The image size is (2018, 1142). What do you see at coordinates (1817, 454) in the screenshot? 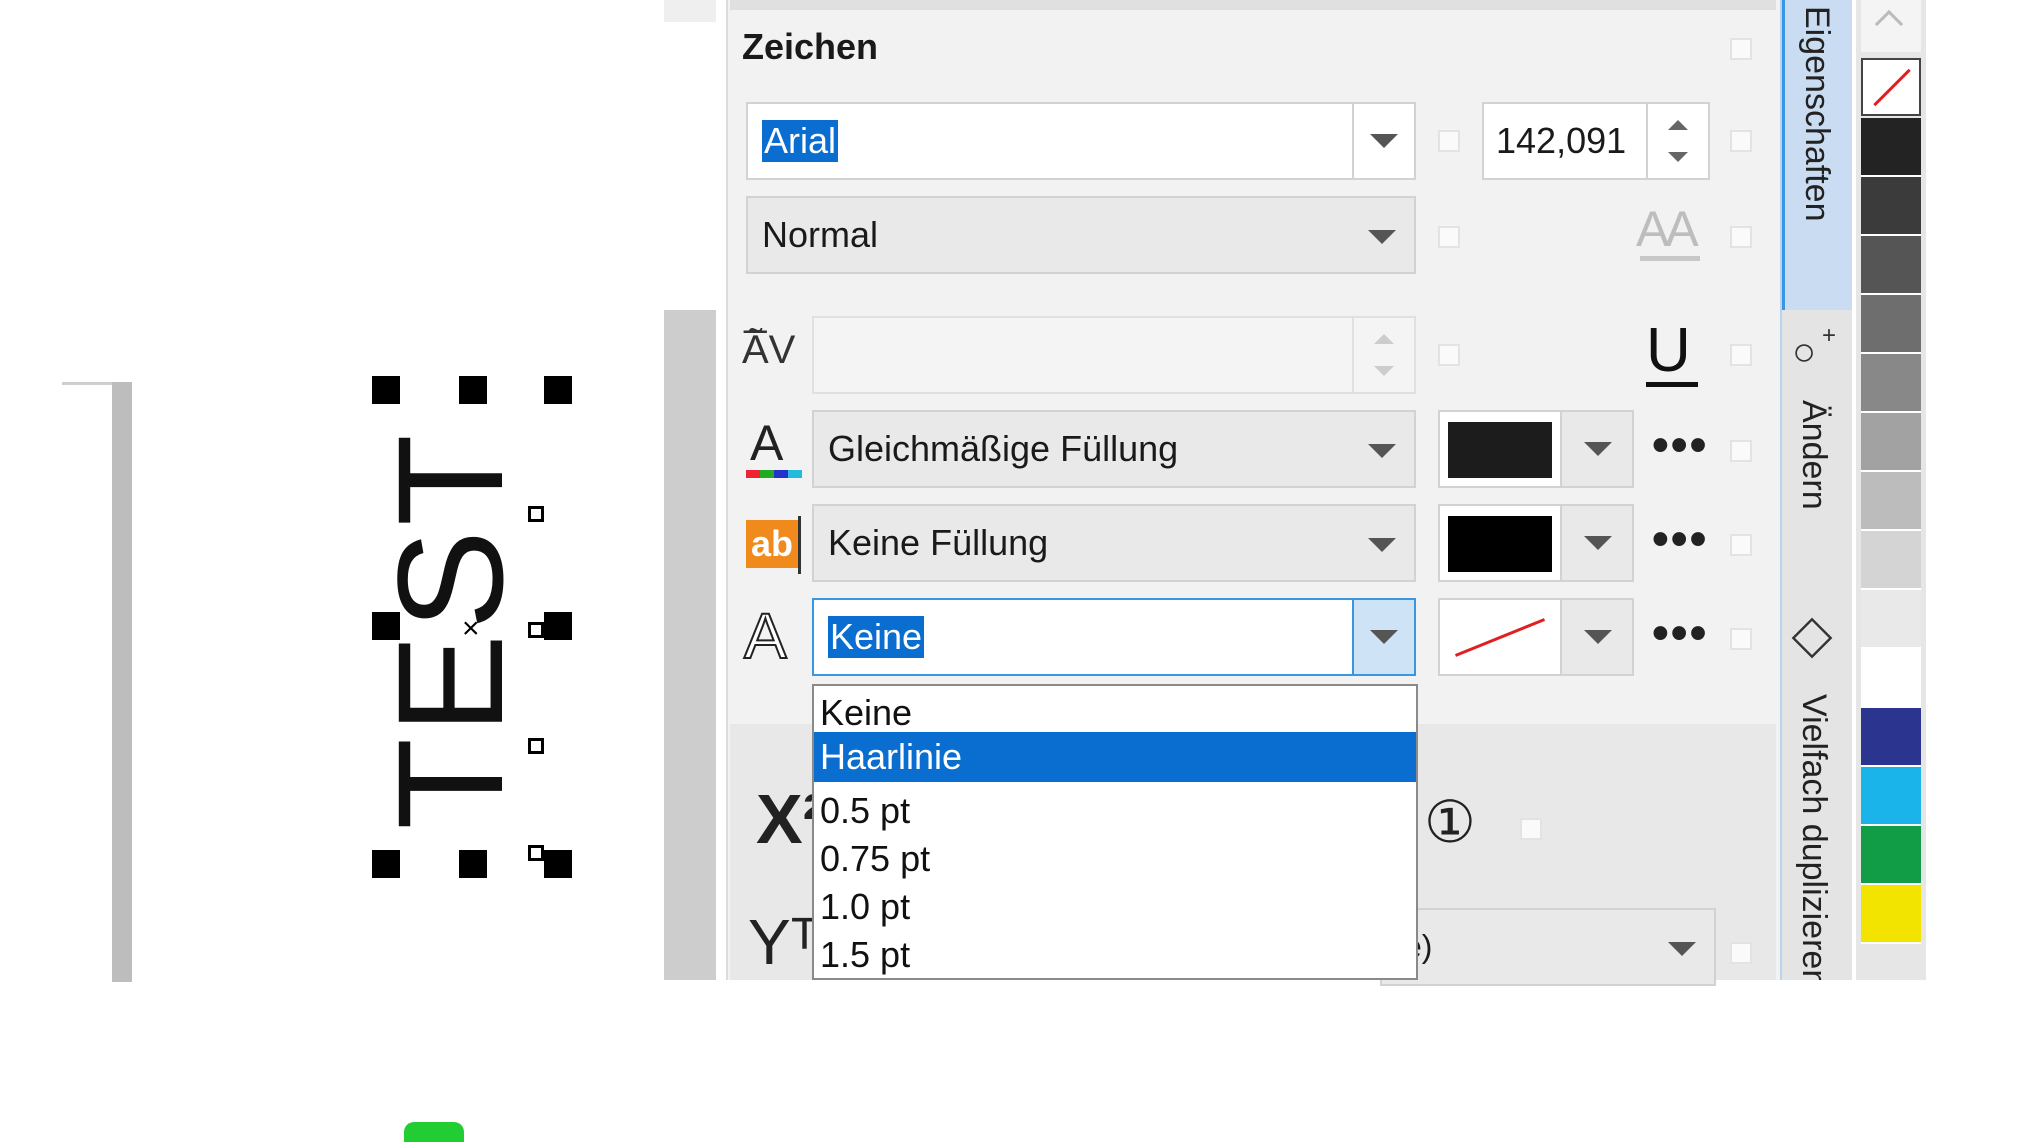
I see `tab-change: ○ + Ändern` at bounding box center [1817, 454].